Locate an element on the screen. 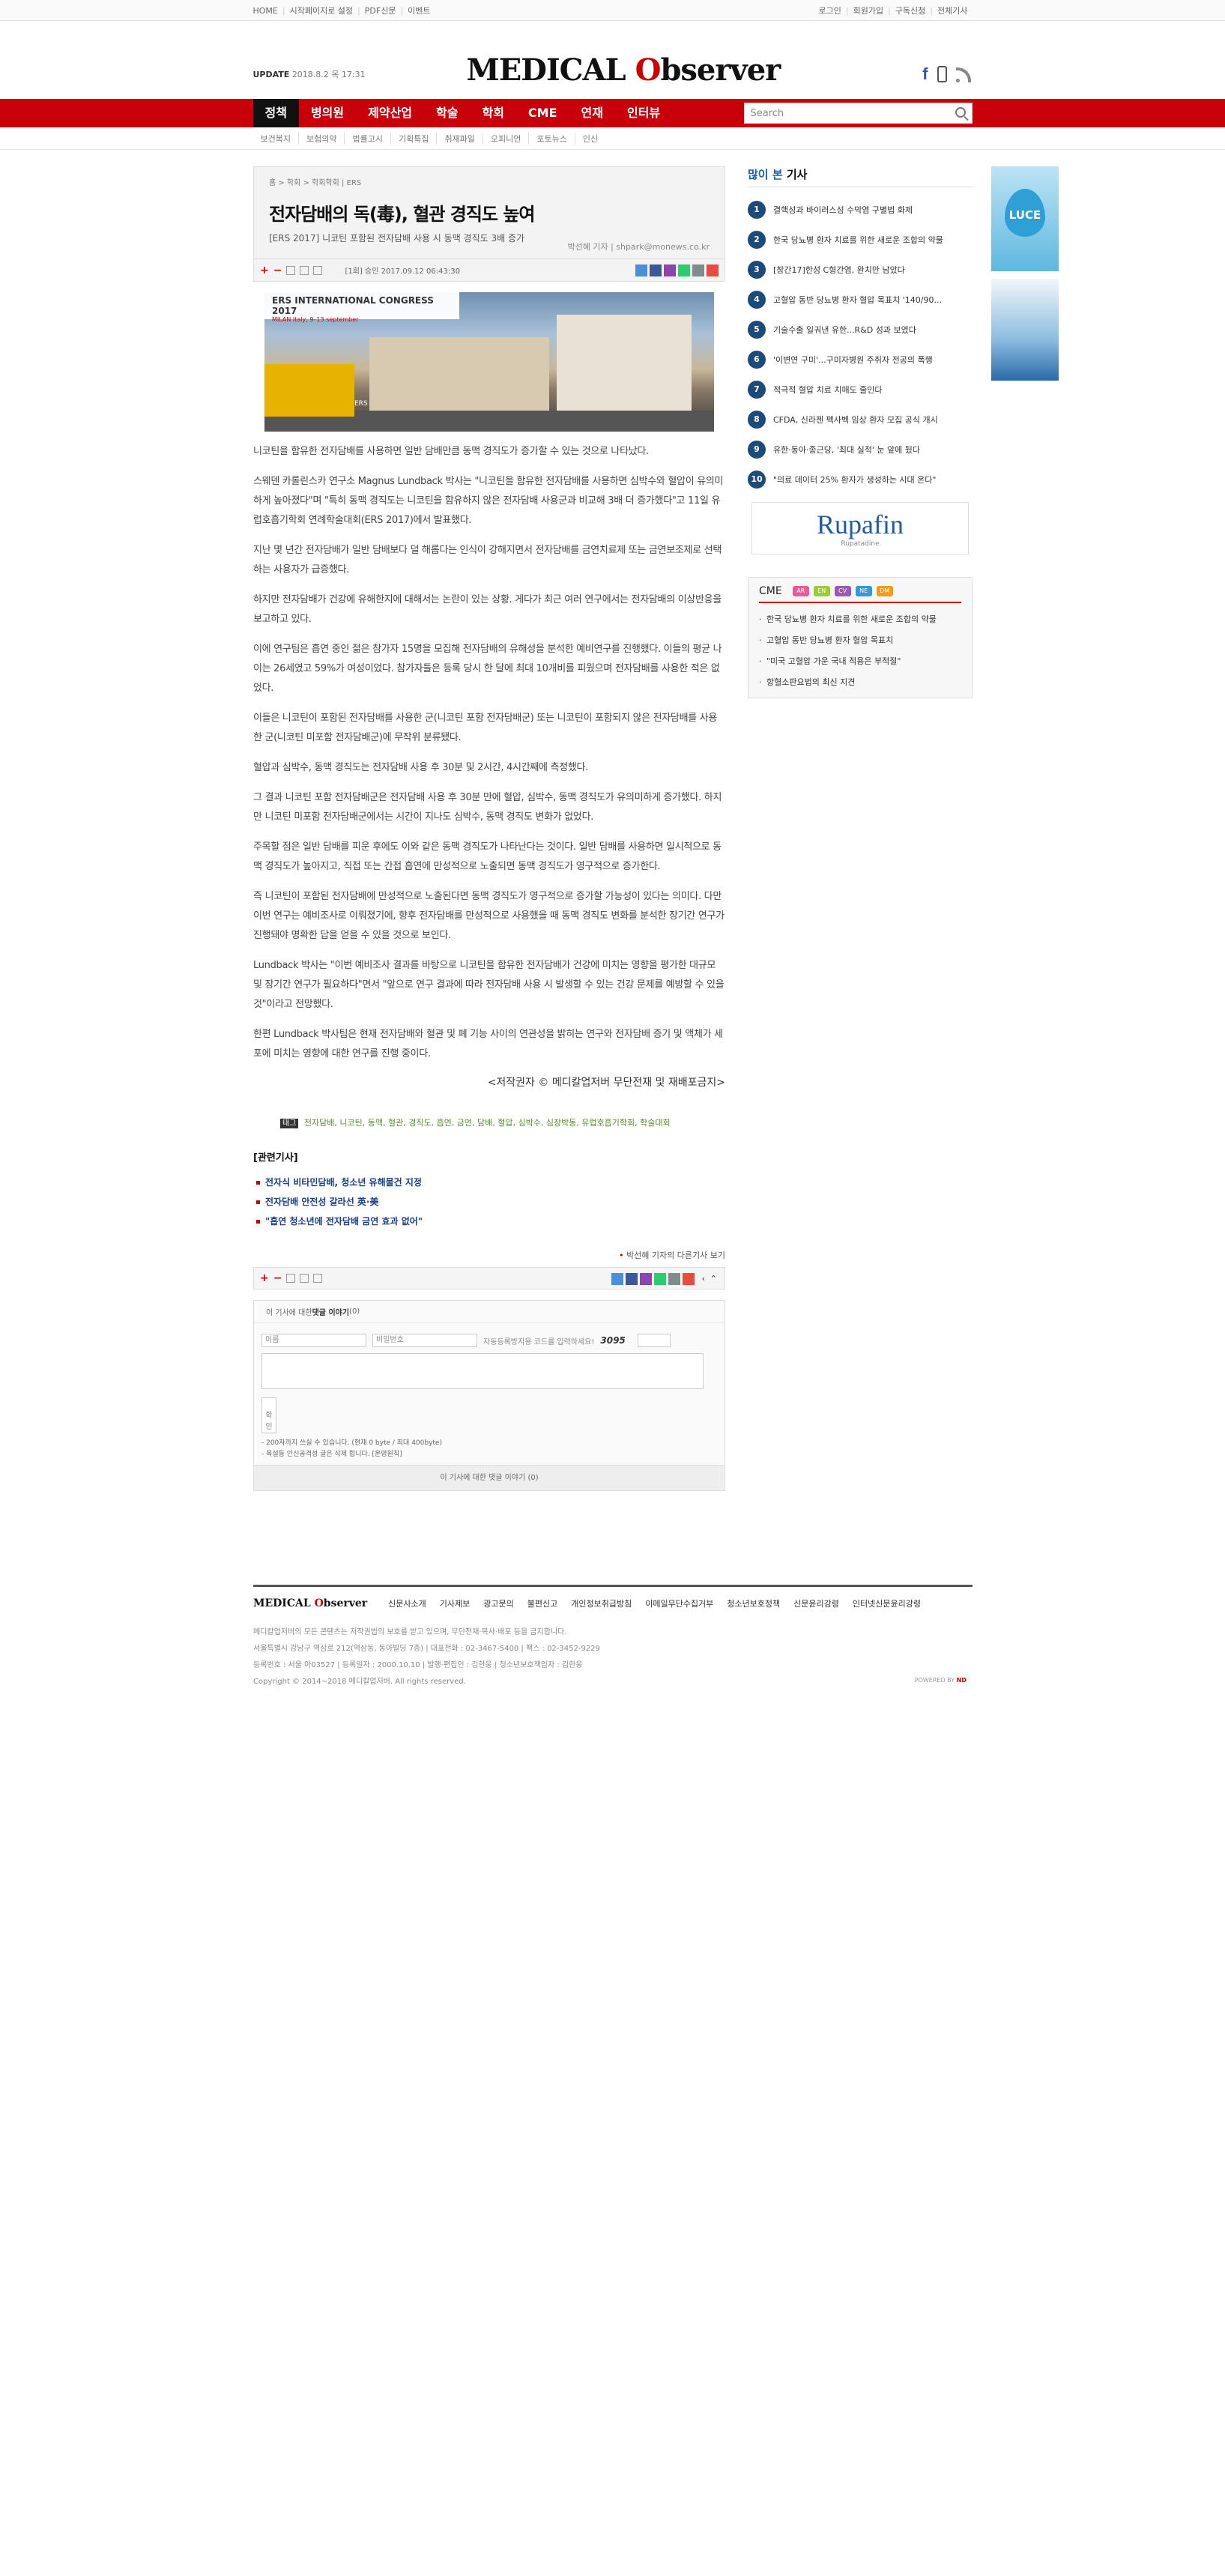 This screenshot has height=2576, width=1225. me2day-icon is located at coordinates (646, 1279).